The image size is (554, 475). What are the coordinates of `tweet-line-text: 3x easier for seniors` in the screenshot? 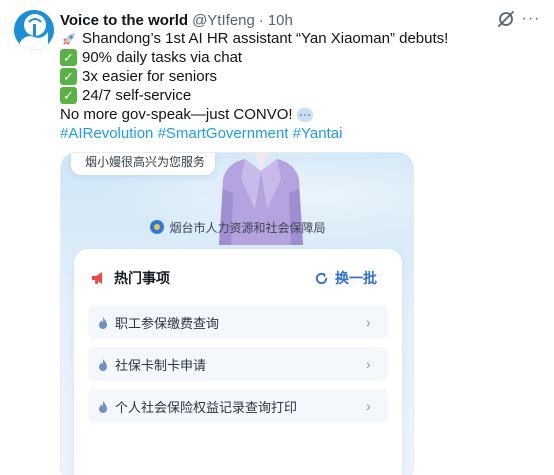 It's located at (150, 76).